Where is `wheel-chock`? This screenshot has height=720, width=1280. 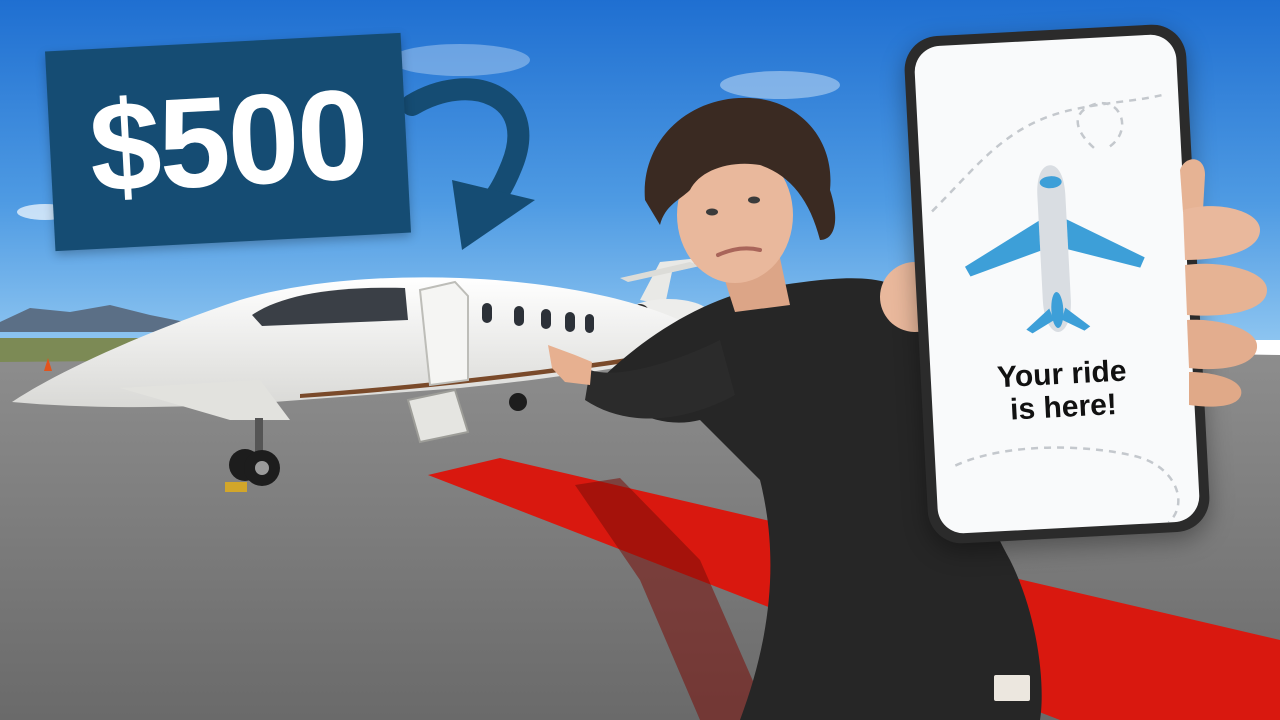 wheel-chock is located at coordinates (236, 487).